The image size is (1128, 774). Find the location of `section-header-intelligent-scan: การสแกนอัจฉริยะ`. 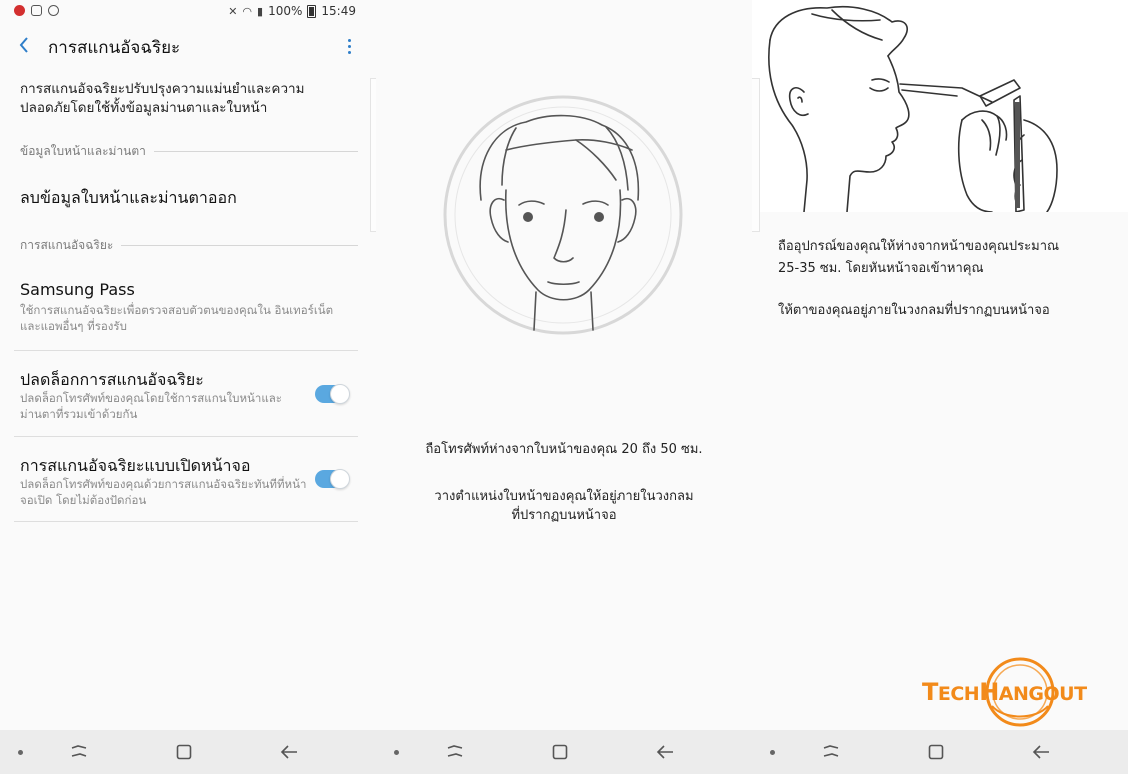

section-header-intelligent-scan: การสแกนอัจฉริยะ is located at coordinates (189, 245).